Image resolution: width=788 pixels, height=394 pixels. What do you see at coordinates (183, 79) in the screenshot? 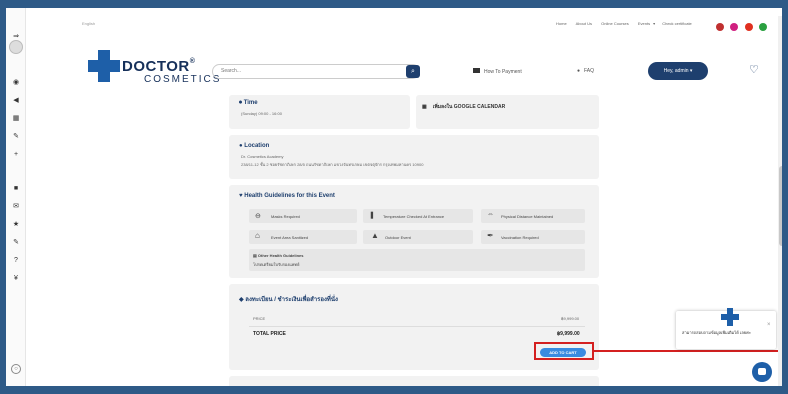
I see `logo-sub: COSMETICS` at bounding box center [183, 79].